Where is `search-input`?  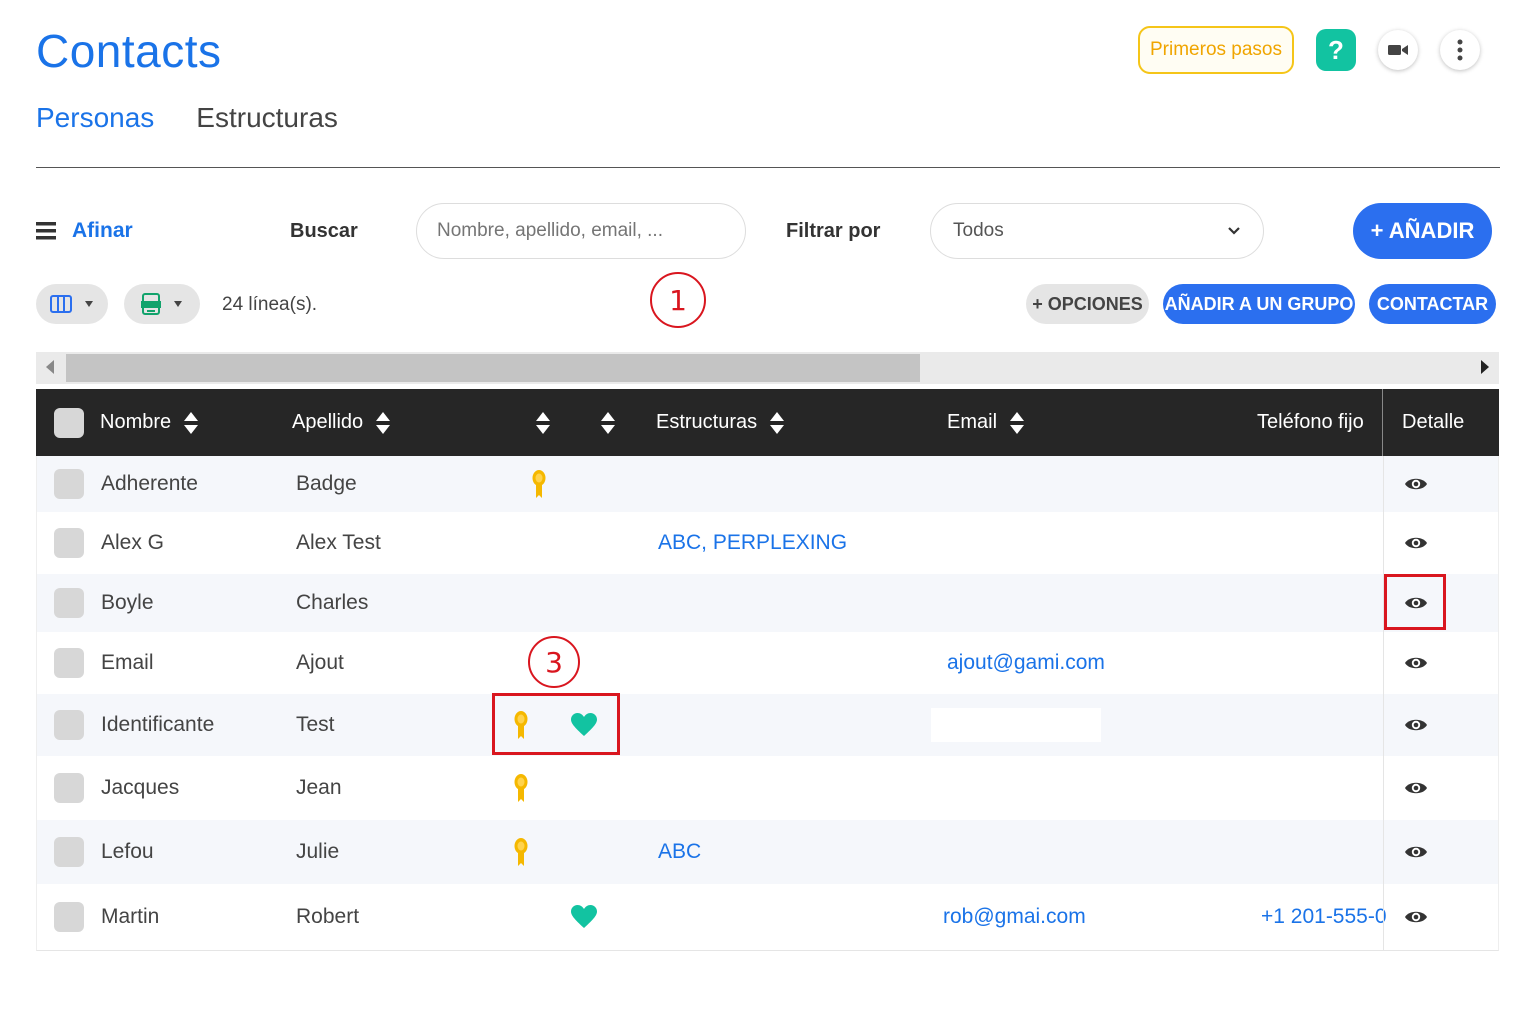
search-input is located at coordinates (581, 231).